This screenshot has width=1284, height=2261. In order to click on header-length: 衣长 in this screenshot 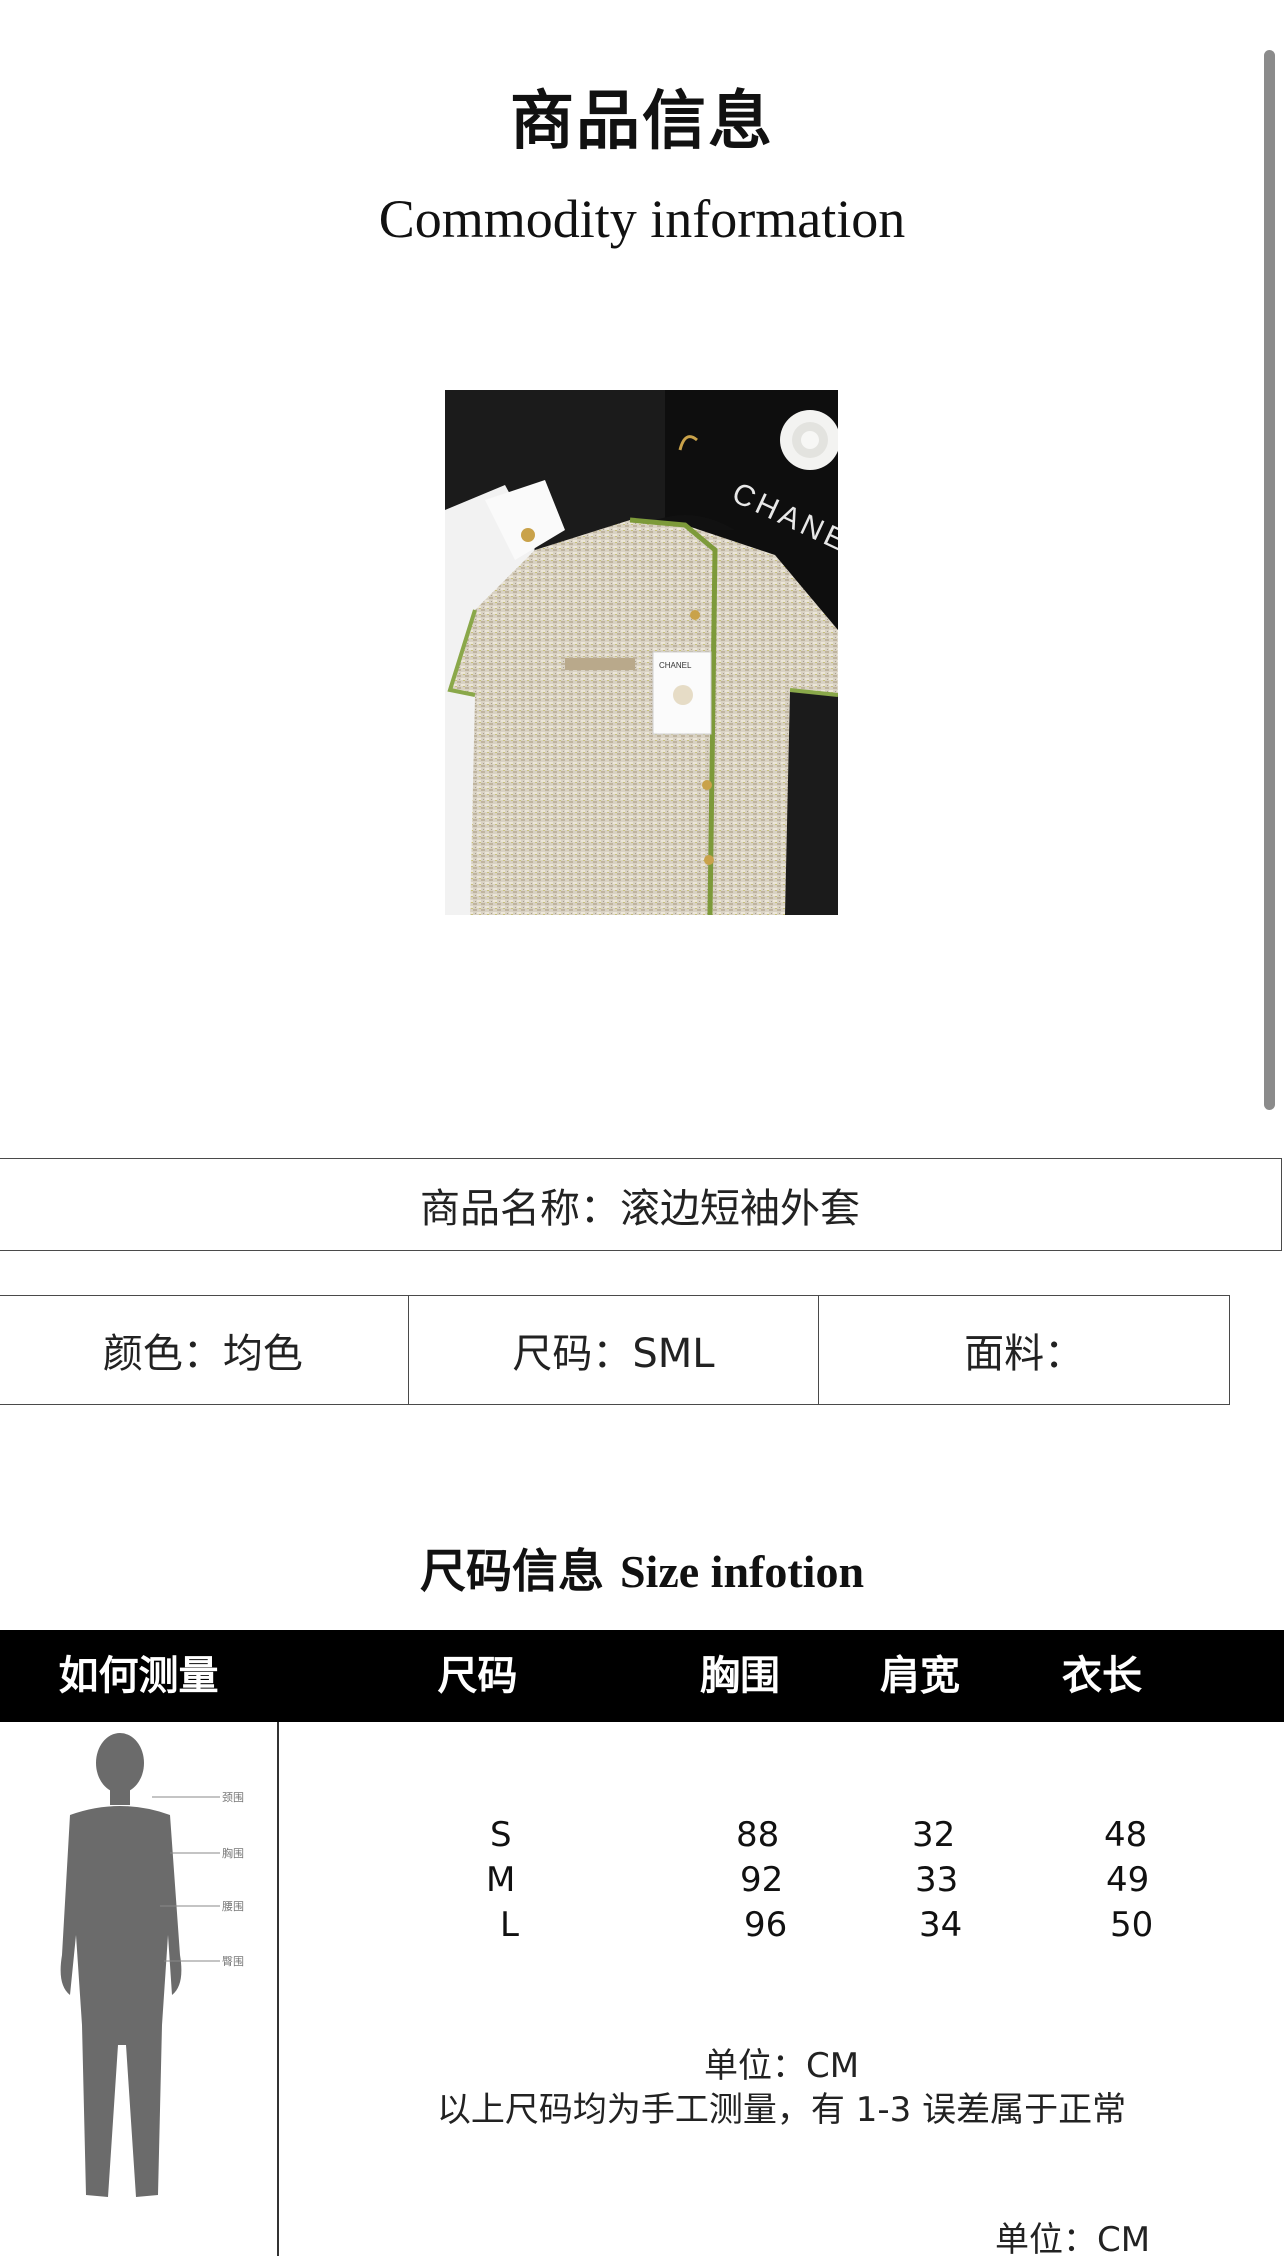, I will do `click(1102, 1676)`.